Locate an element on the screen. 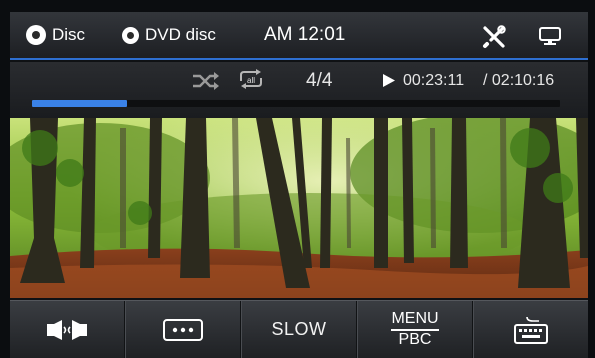  media-dvd-label: DVD disc is located at coordinates (169, 35).